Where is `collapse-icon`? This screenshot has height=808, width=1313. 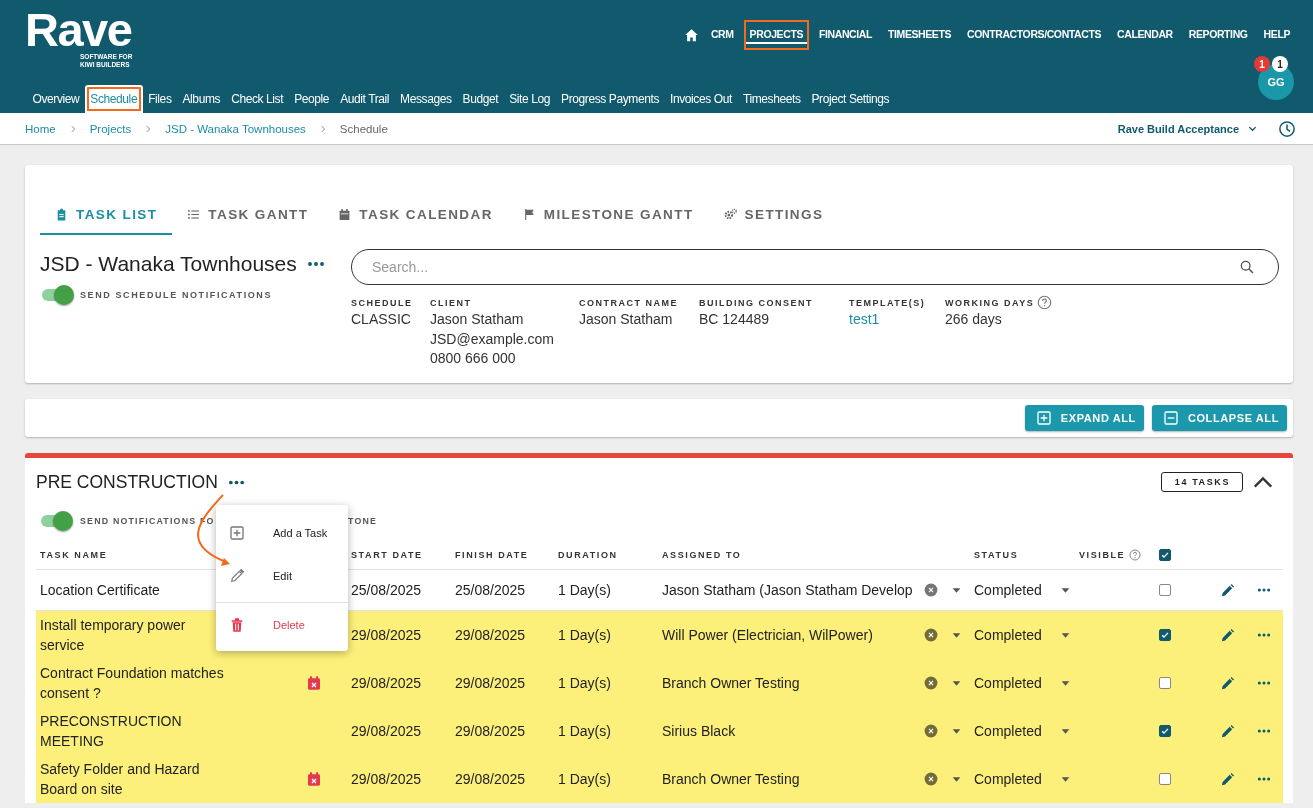 collapse-icon is located at coordinates (1170, 418).